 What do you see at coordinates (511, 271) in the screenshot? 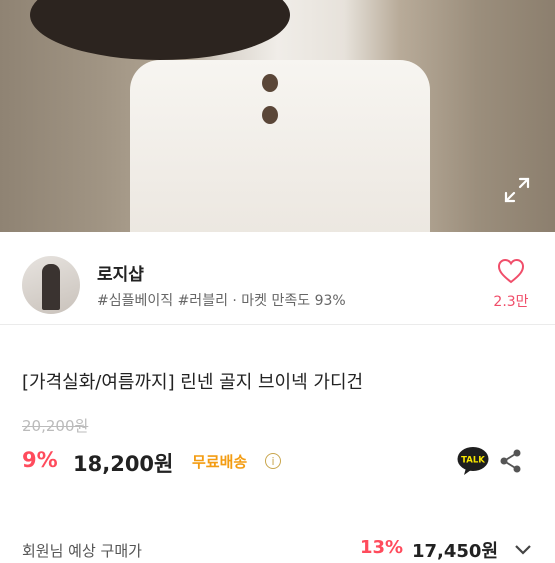
I see `heart-icon` at bounding box center [511, 271].